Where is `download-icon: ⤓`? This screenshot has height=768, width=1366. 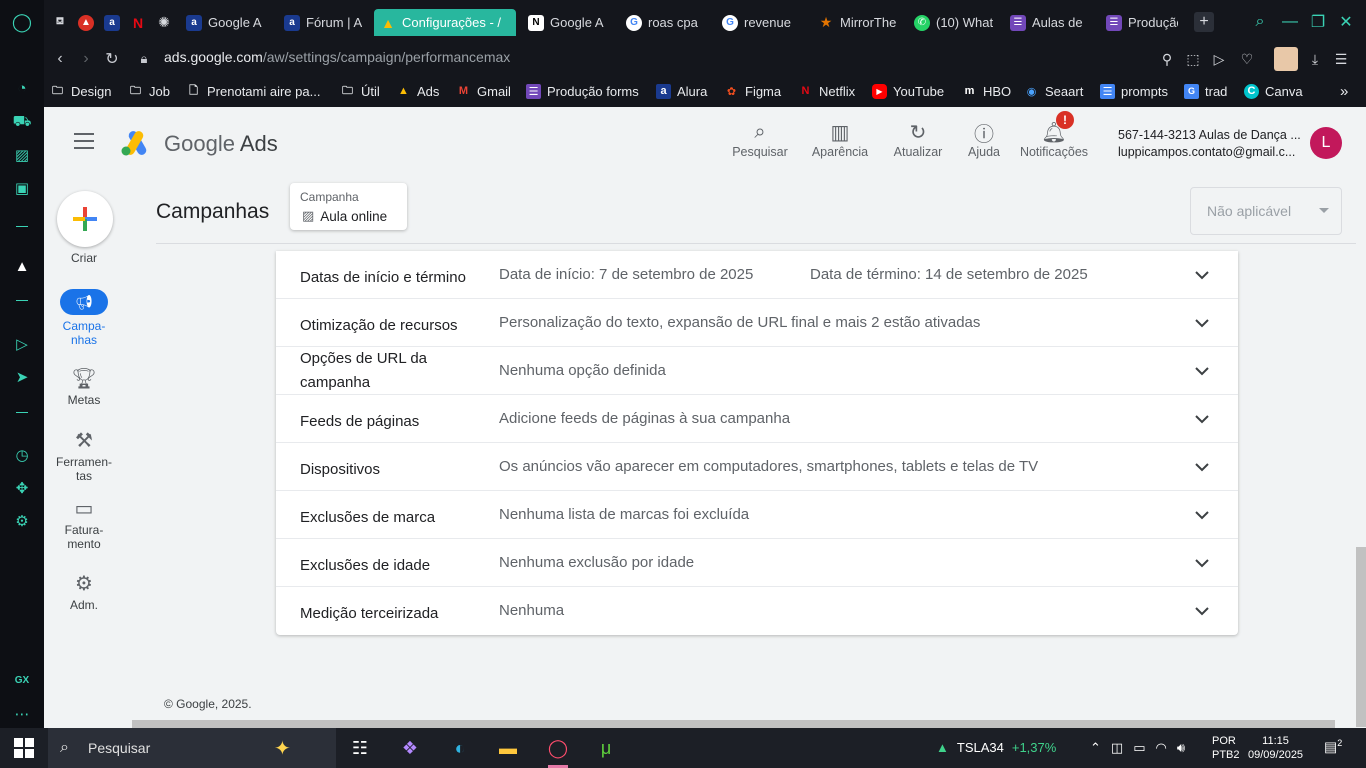 download-icon: ⤓ is located at coordinates (1315, 59).